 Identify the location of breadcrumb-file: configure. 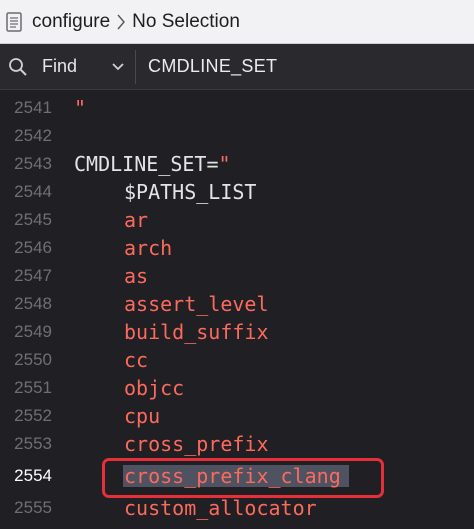
(71, 22).